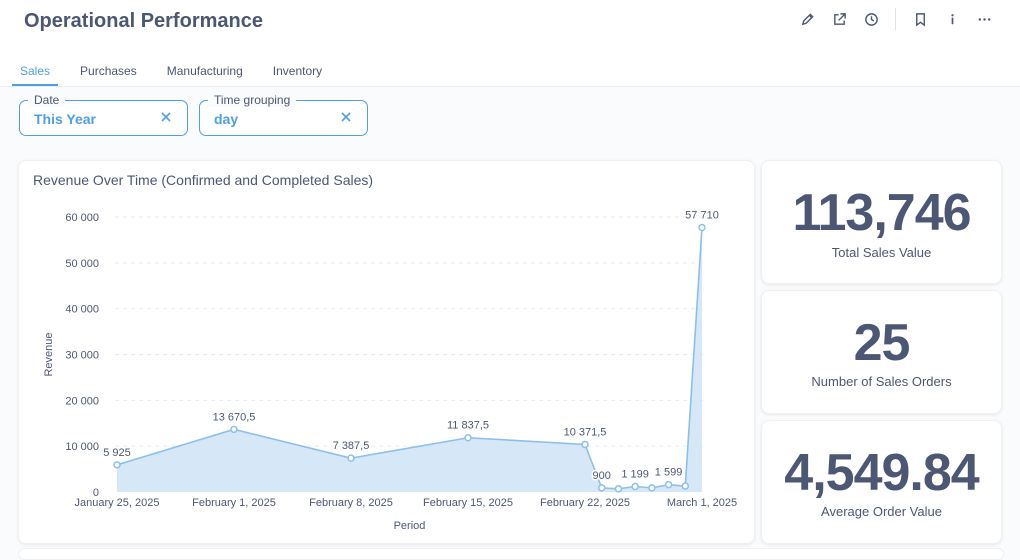  I want to click on total-sales-card: 113,746 Total Sales Value, so click(881, 222).